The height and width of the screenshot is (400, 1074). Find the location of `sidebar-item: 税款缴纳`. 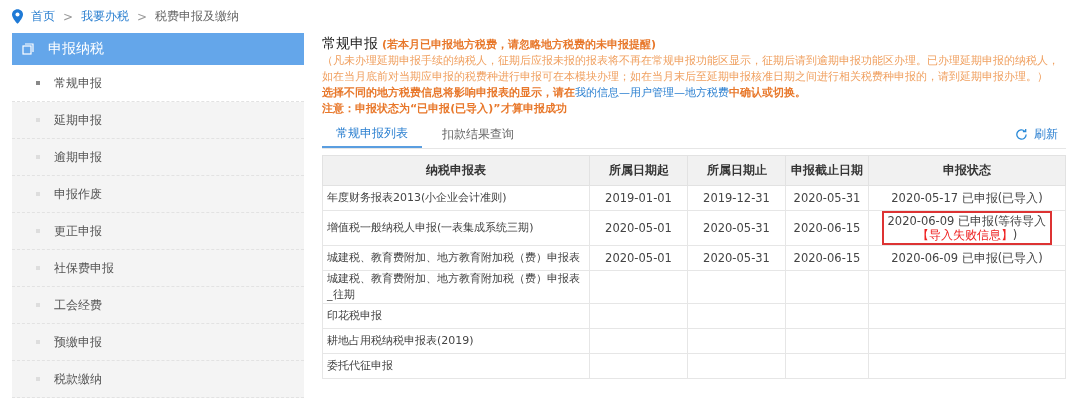

sidebar-item: 税款缴纳 is located at coordinates (158, 379).